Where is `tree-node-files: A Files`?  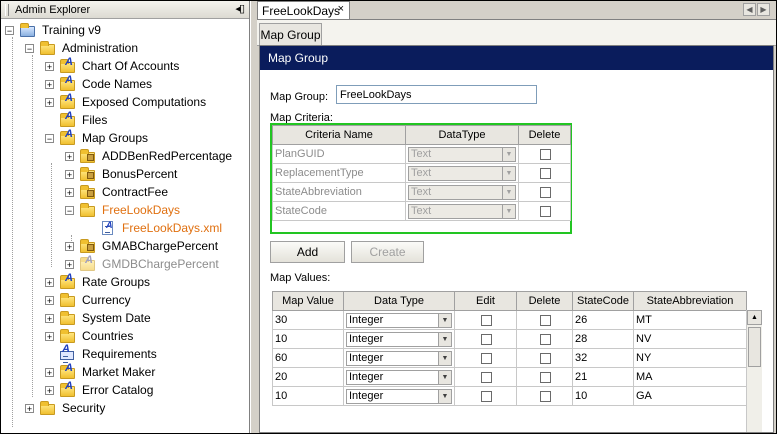 tree-node-files: A Files is located at coordinates (83, 119).